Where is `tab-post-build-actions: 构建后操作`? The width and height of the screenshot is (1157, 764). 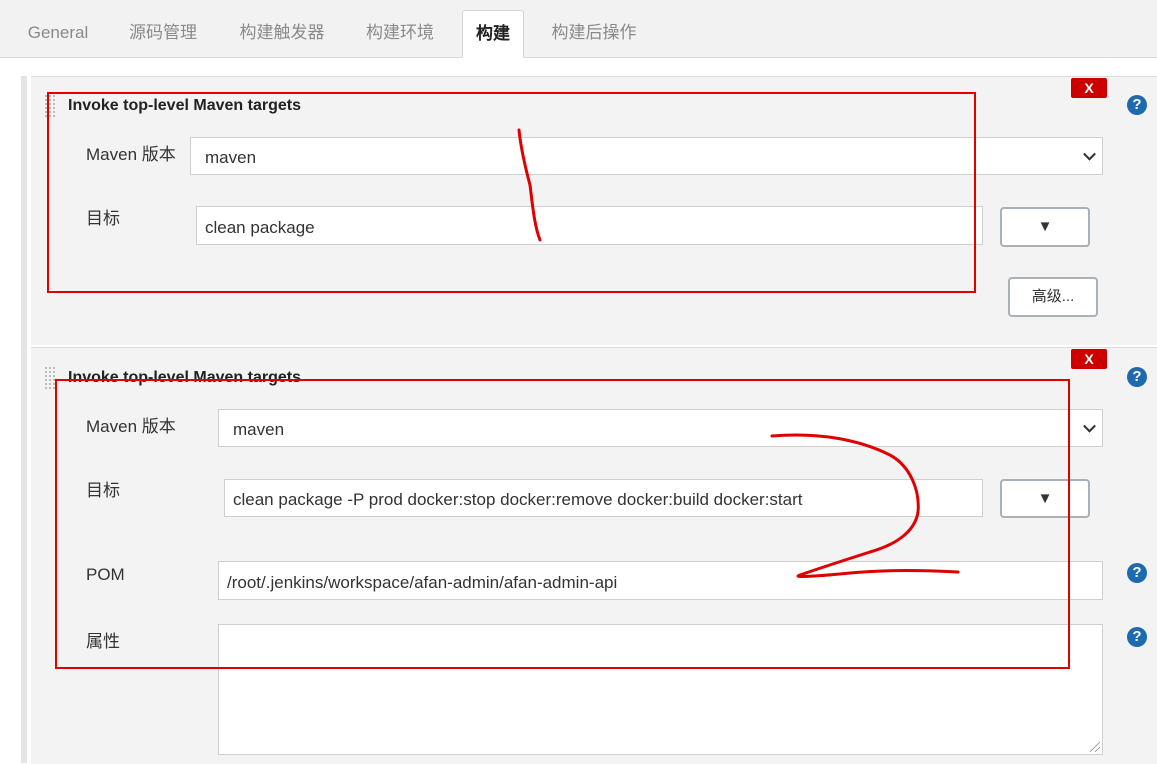 tab-post-build-actions: 构建后操作 is located at coordinates (594, 33).